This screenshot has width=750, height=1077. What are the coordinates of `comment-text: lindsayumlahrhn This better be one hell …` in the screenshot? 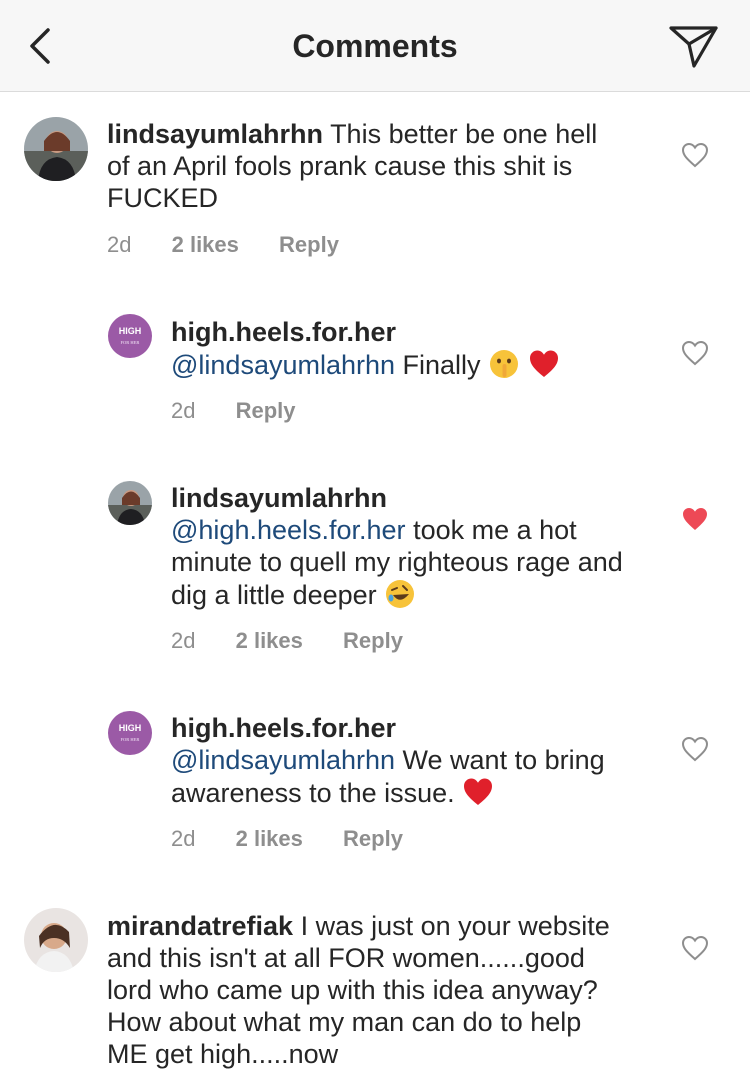 It's located at (367, 166).